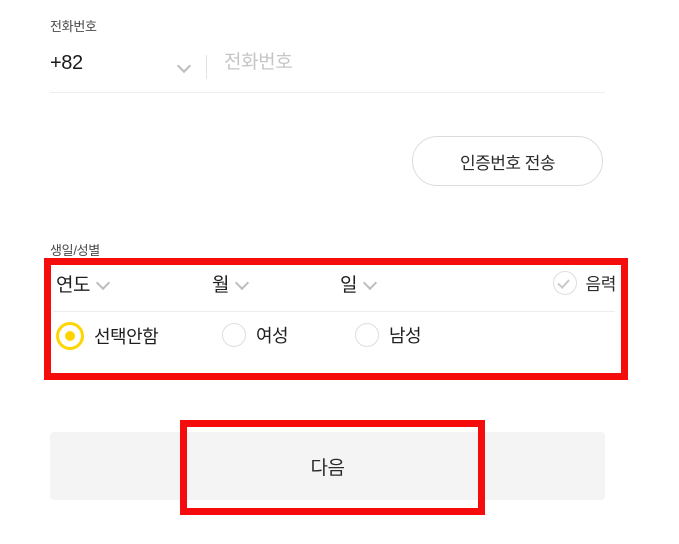  What do you see at coordinates (409, 63) in the screenshot?
I see `phone-number-input` at bounding box center [409, 63].